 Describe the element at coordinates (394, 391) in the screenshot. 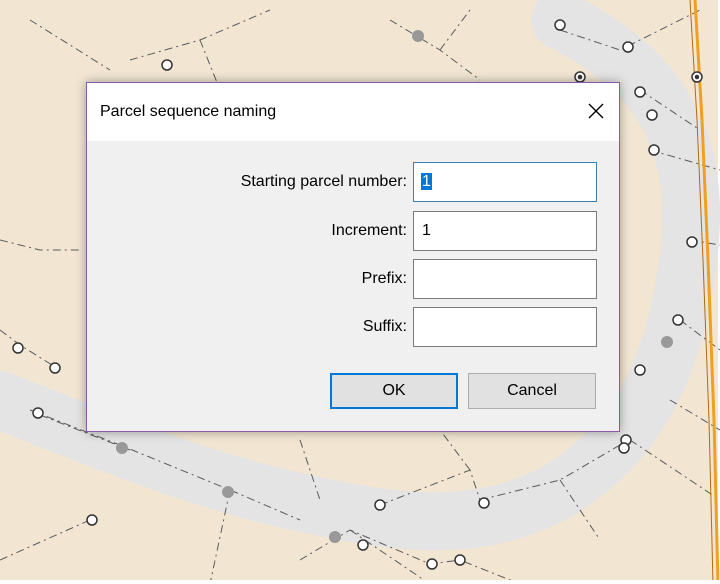

I see `ok-button: OK` at that location.